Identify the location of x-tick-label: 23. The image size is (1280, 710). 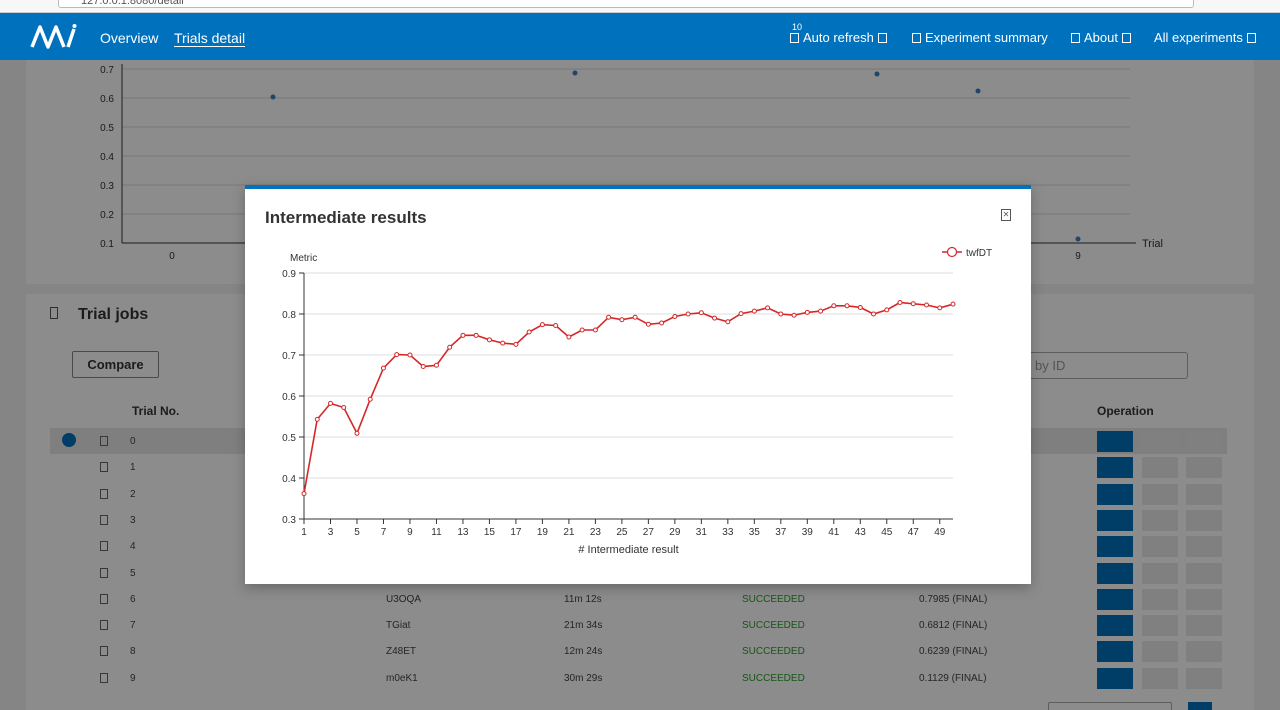
(596, 532).